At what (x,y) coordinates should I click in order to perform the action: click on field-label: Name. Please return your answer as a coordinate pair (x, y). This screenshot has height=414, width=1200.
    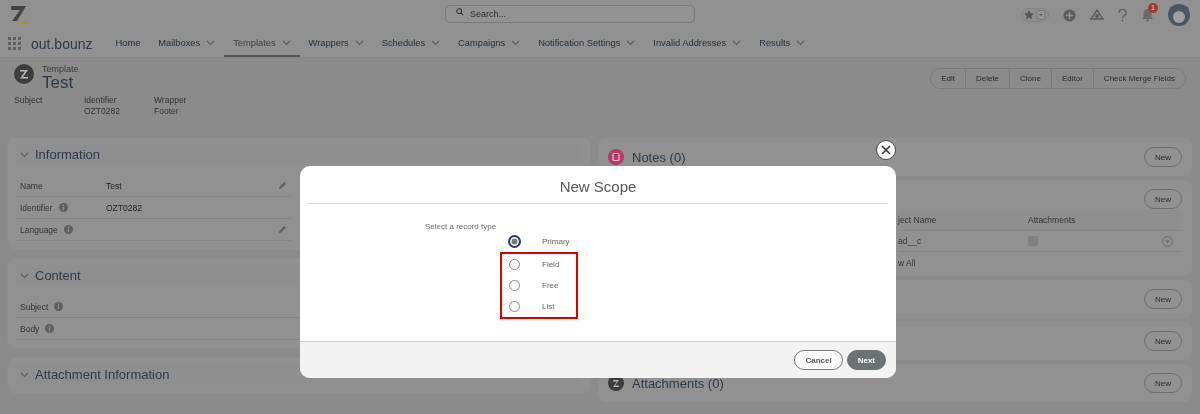
    Looking at the image, I should click on (31, 185).